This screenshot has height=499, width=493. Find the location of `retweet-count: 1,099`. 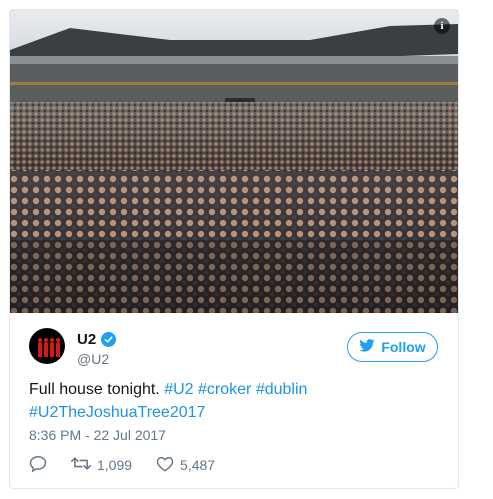

retweet-count: 1,099 is located at coordinates (115, 465).